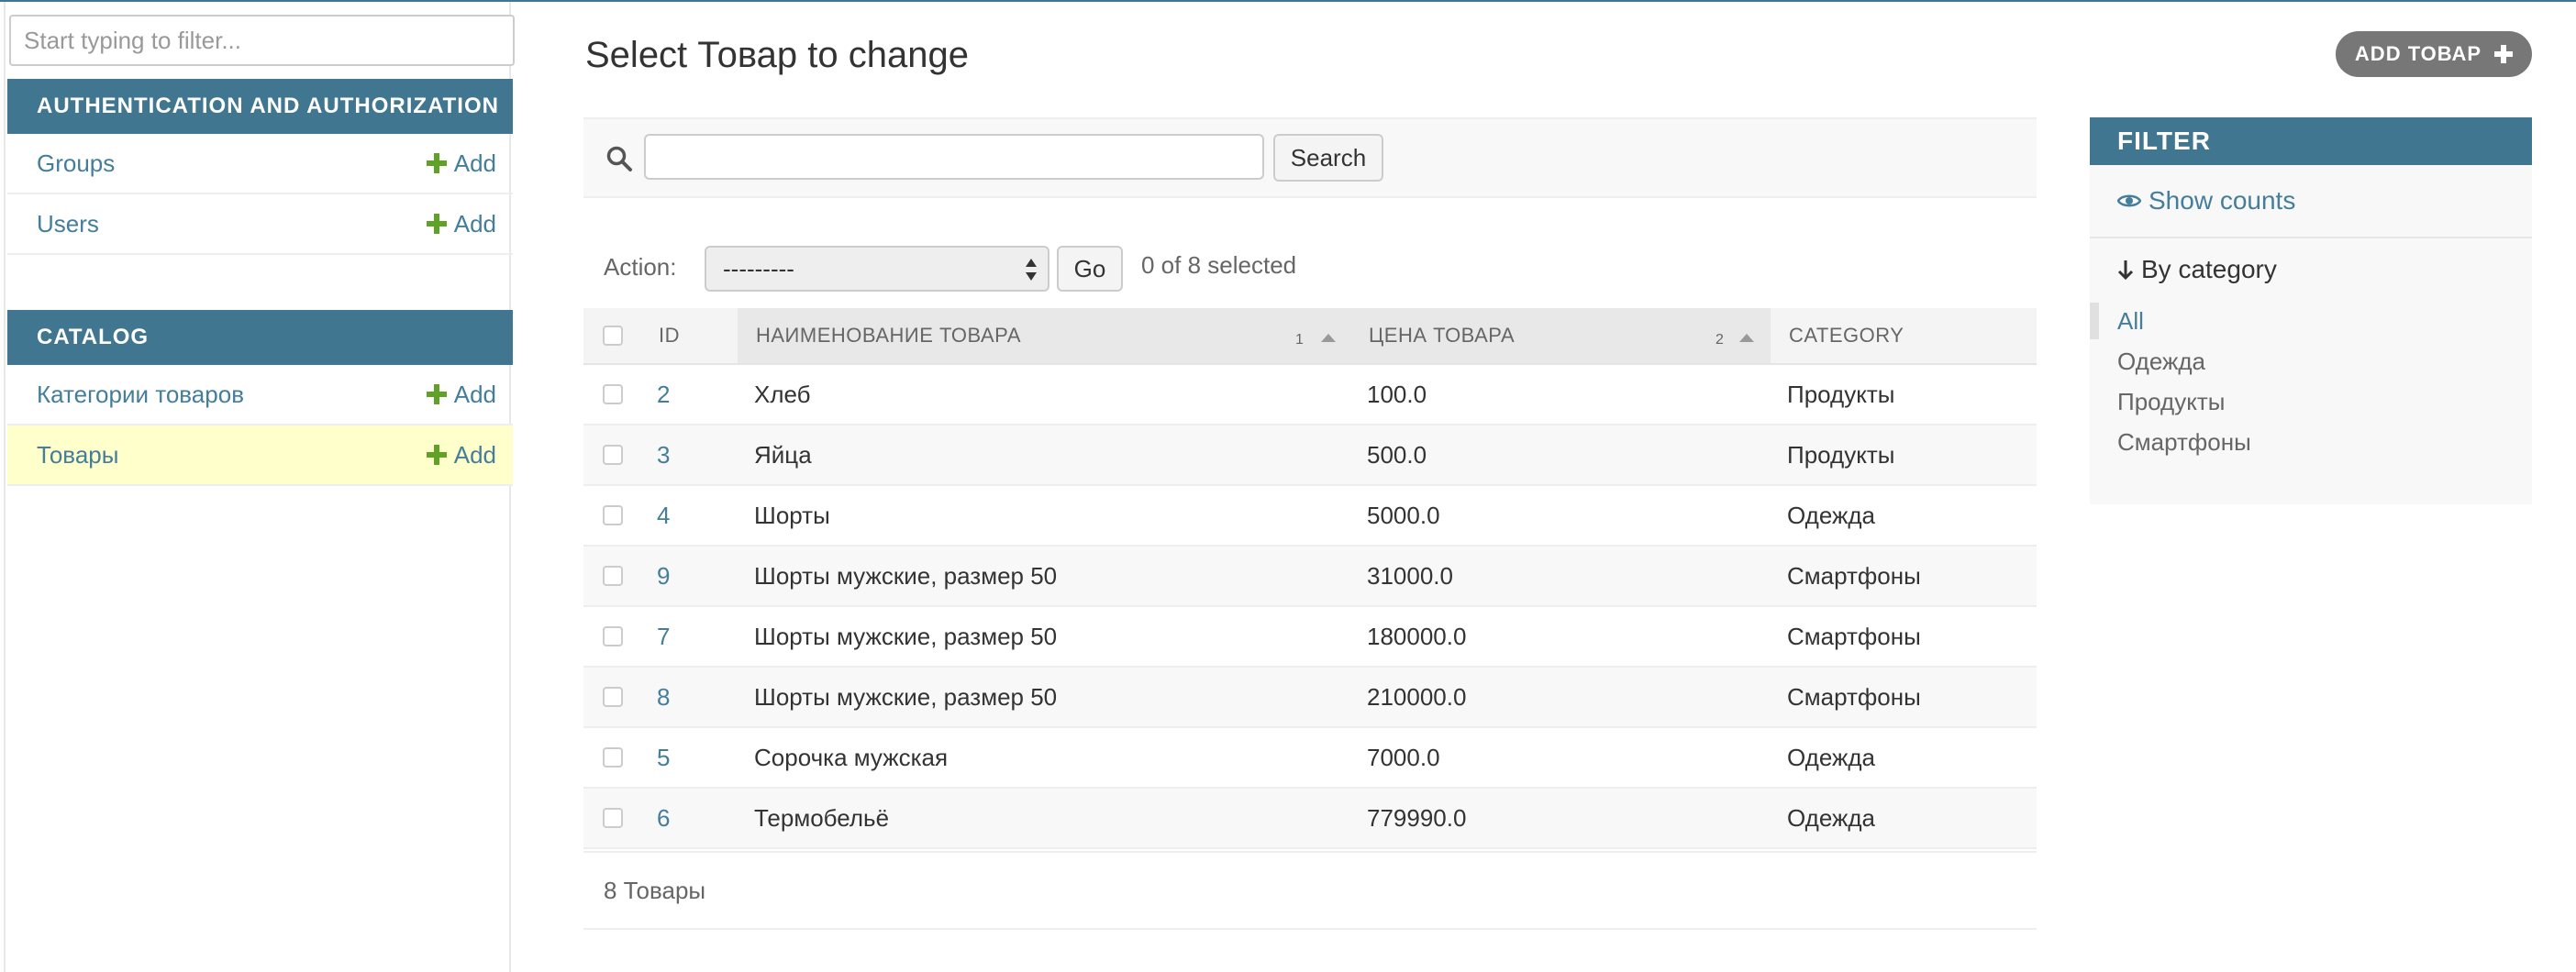 Image resolution: width=2576 pixels, height=972 pixels. I want to click on row-id-link: 6, so click(663, 818).